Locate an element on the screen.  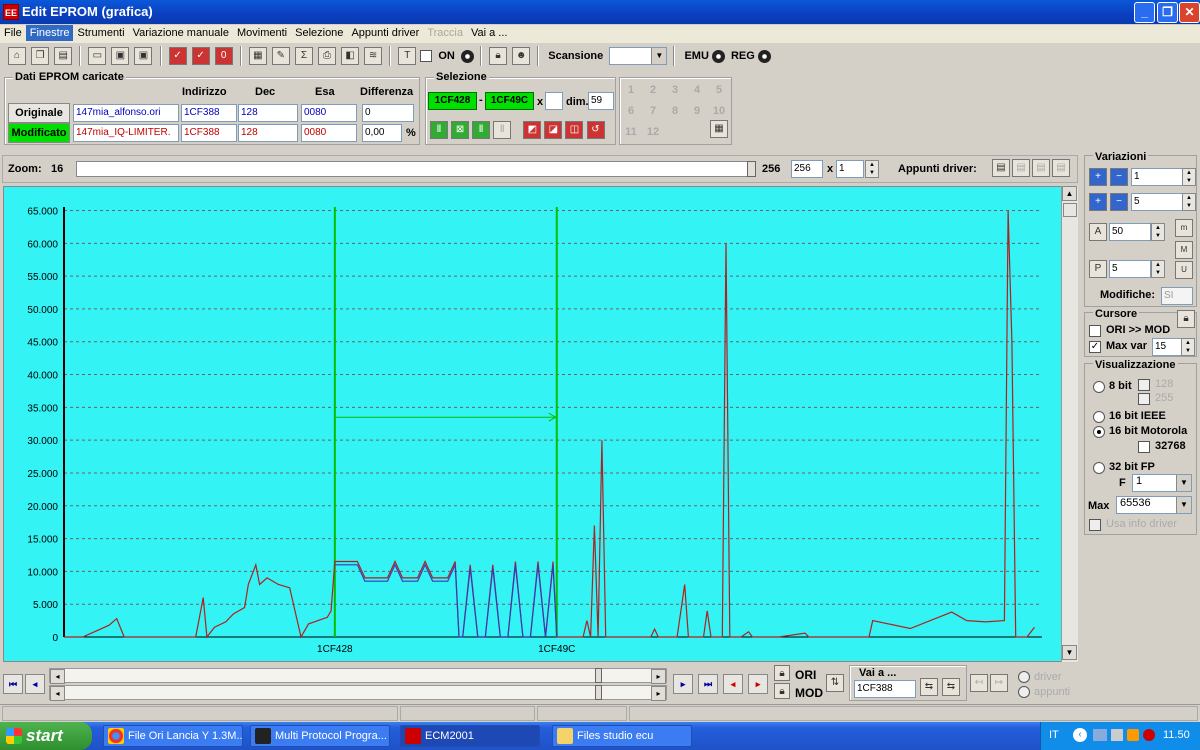
originale-button: Originale is located at coordinates (39, 113).